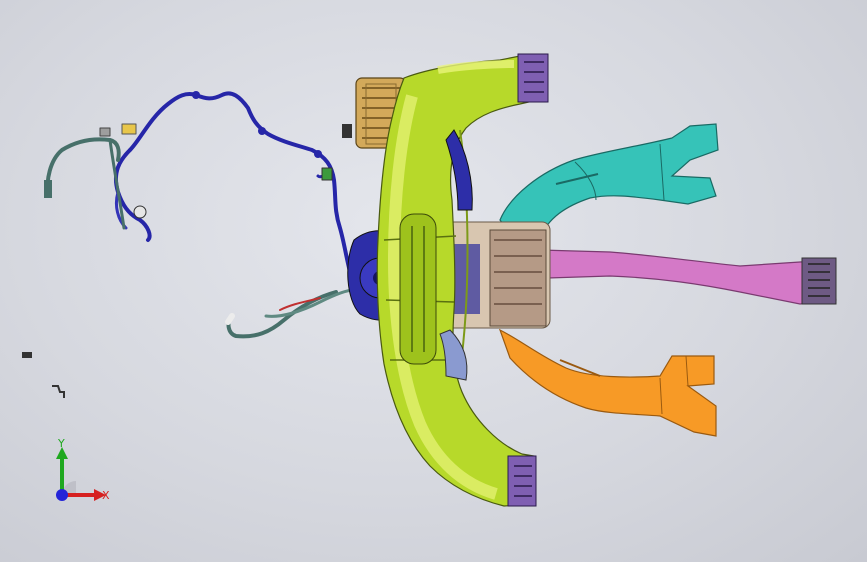  I want to click on coolant-hose, so click(200, 238).